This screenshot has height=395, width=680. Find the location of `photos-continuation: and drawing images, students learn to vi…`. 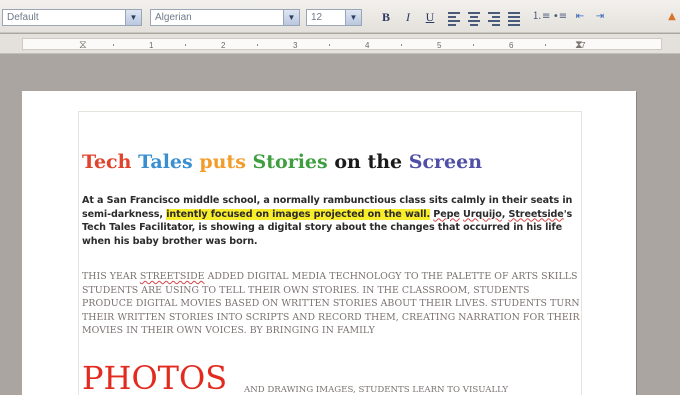

photos-continuation: and drawing images, students learn to vi… is located at coordinates (376, 390).